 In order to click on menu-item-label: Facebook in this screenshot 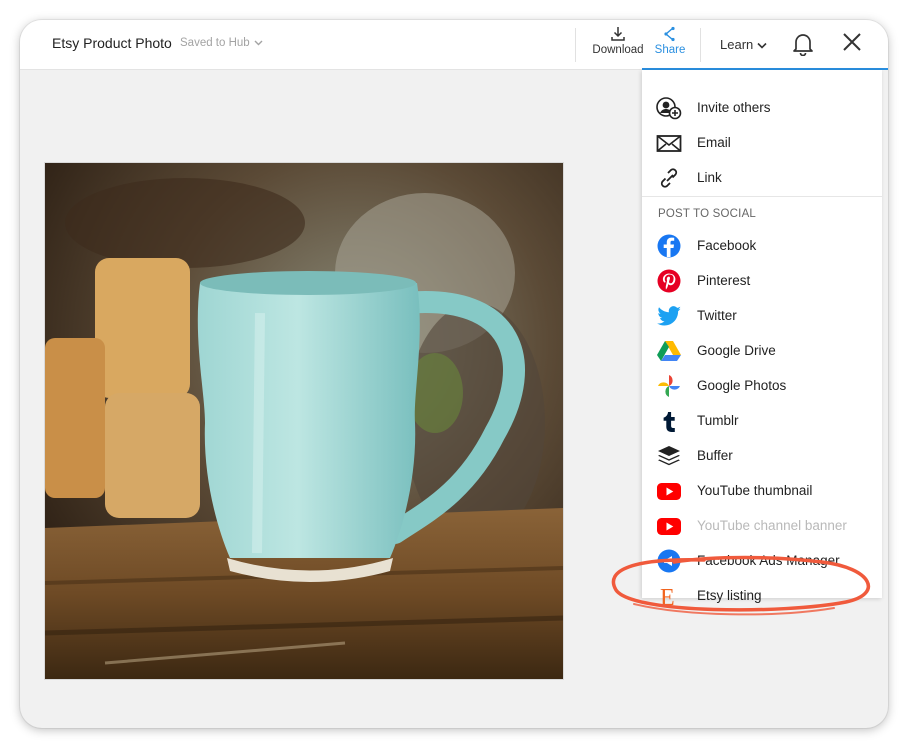, I will do `click(727, 245)`.